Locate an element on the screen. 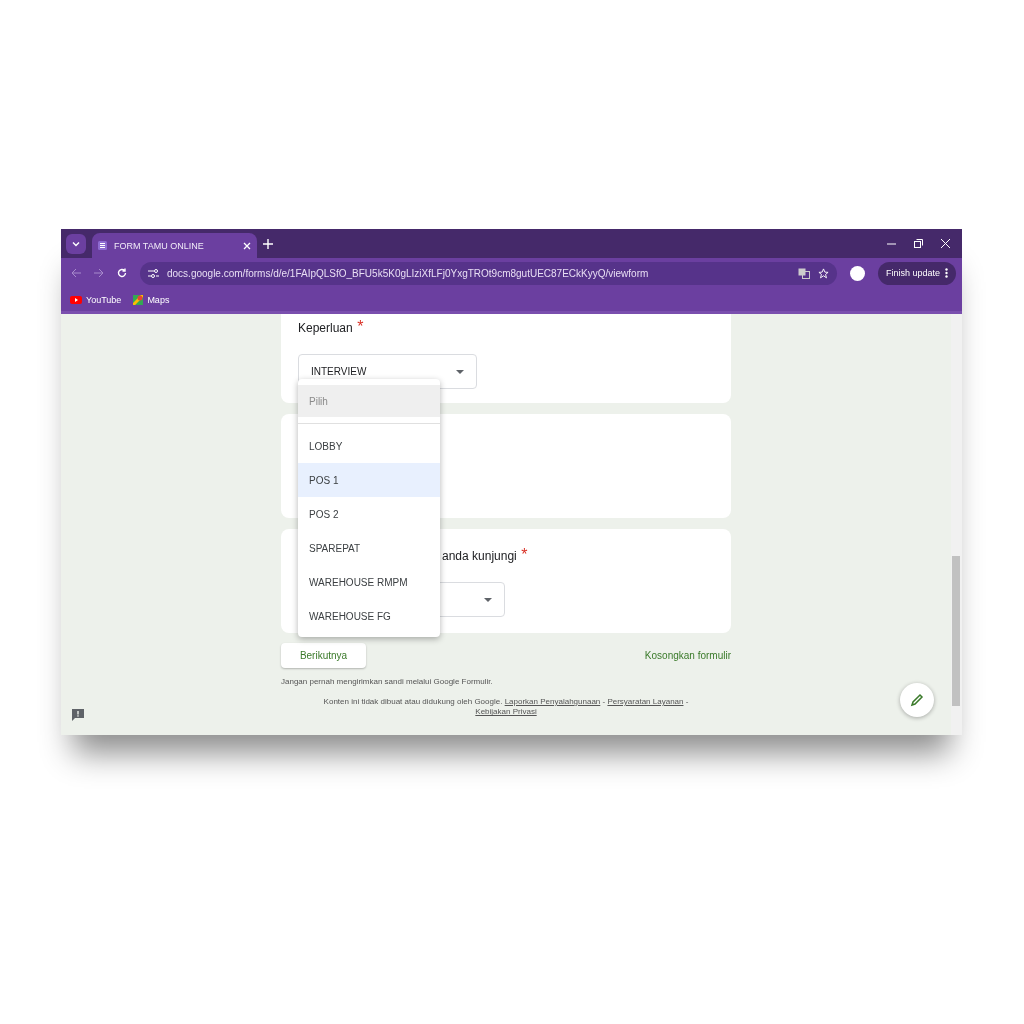  scrollbar is located at coordinates (956, 524).